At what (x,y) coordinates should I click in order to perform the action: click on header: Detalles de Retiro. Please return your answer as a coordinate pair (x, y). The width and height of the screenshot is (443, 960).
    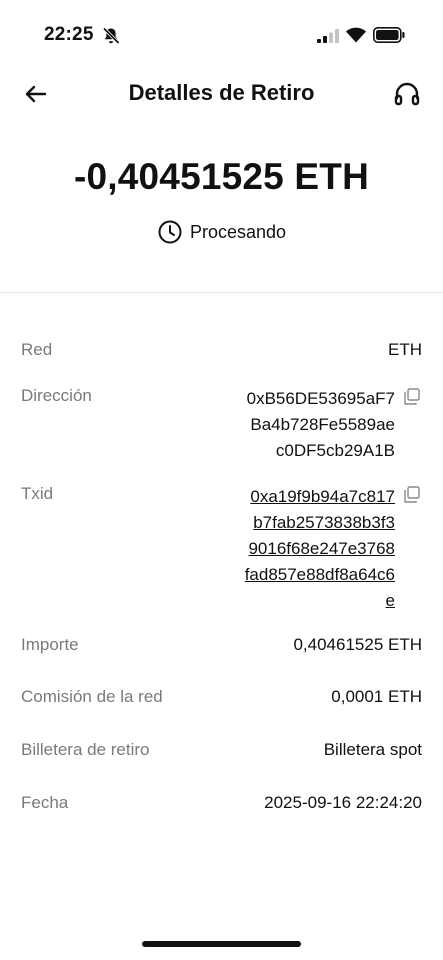
    Looking at the image, I should click on (221, 93).